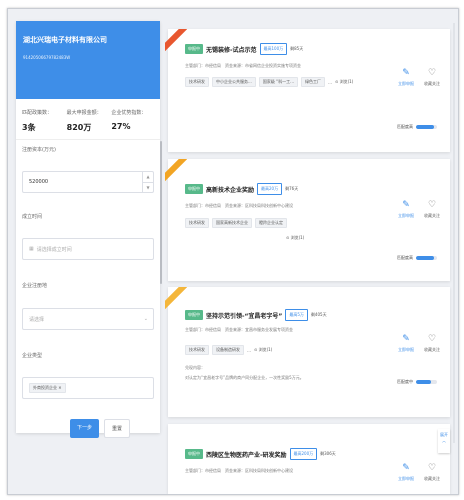 This screenshot has width=464, height=500. Describe the element at coordinates (59, 387) in the screenshot. I see `close-icon: ✕` at that location.